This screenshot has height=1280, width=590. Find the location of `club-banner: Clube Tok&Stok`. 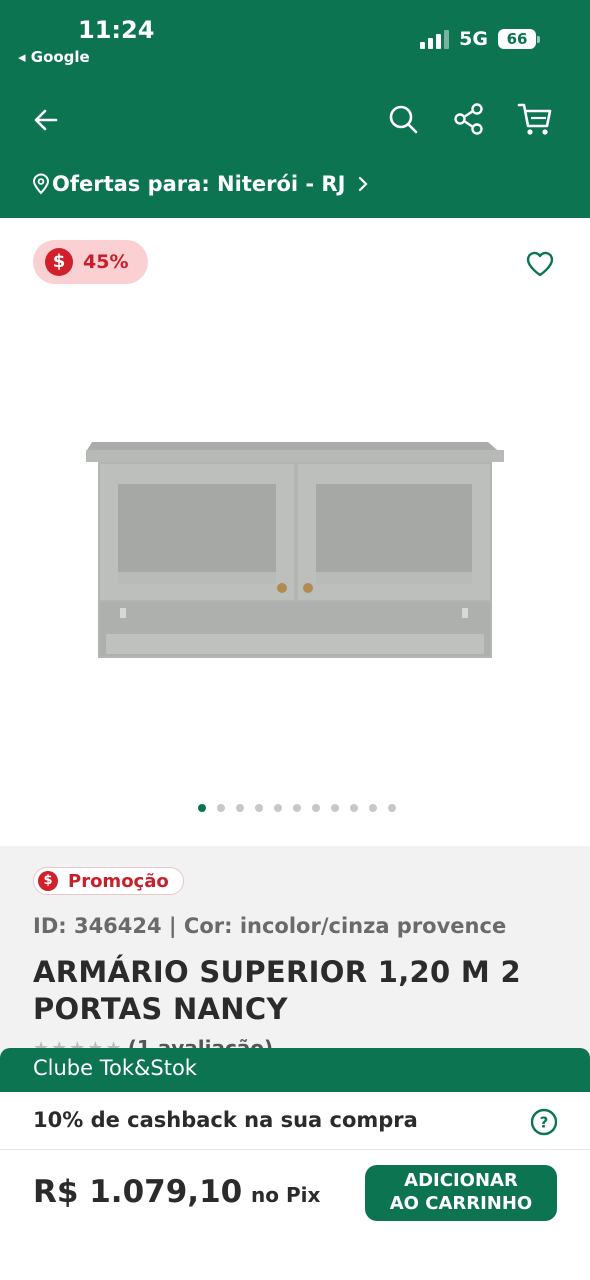

club-banner: Clube Tok&Stok is located at coordinates (295, 1070).